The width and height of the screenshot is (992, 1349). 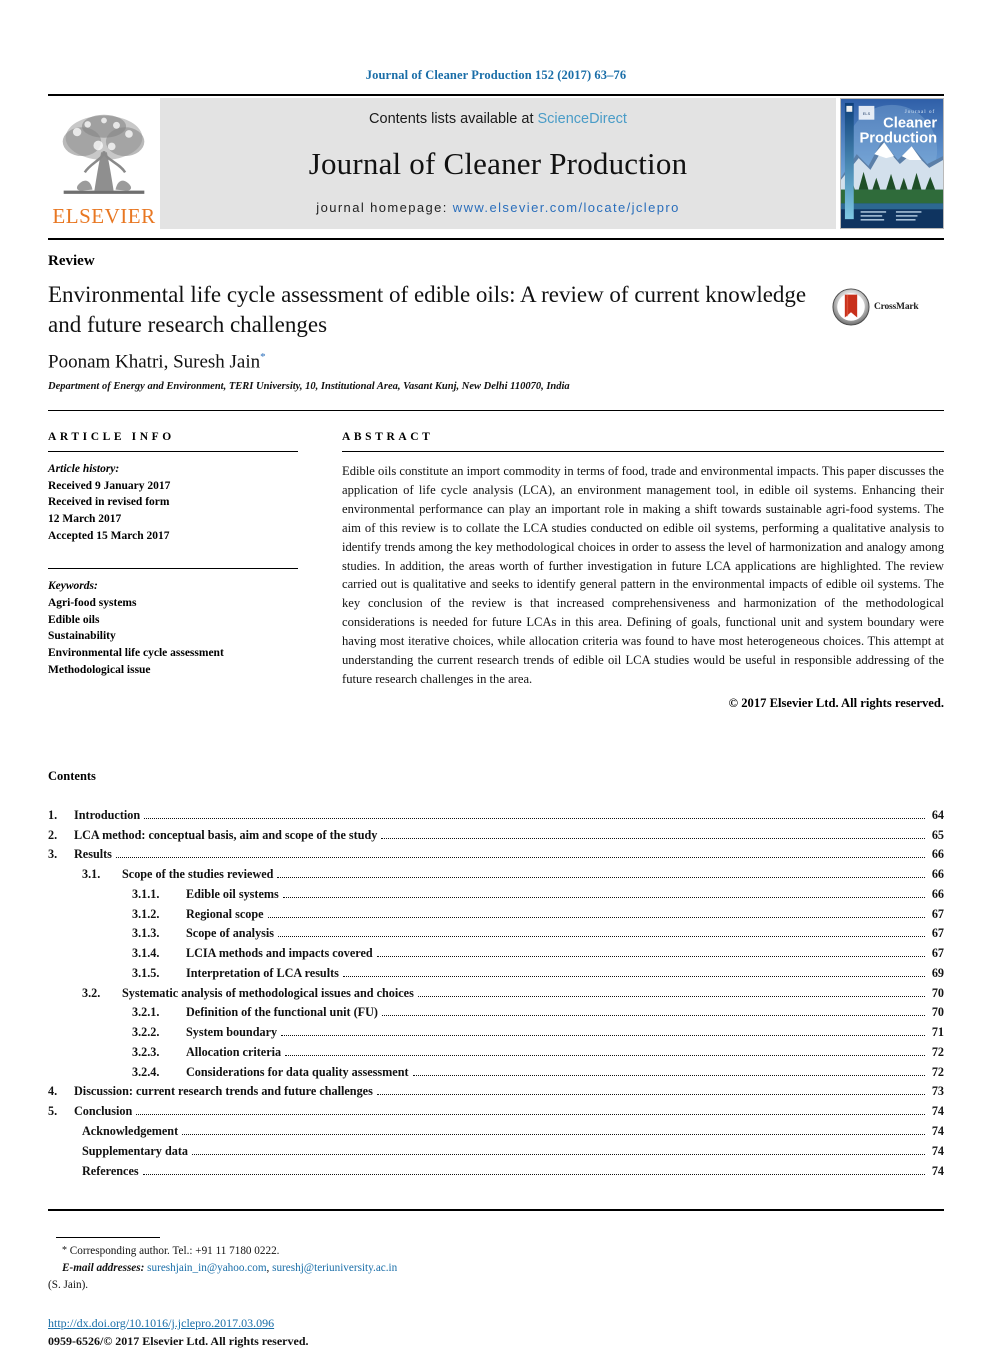 I want to click on svg-text: Production, so click(x=899, y=138).